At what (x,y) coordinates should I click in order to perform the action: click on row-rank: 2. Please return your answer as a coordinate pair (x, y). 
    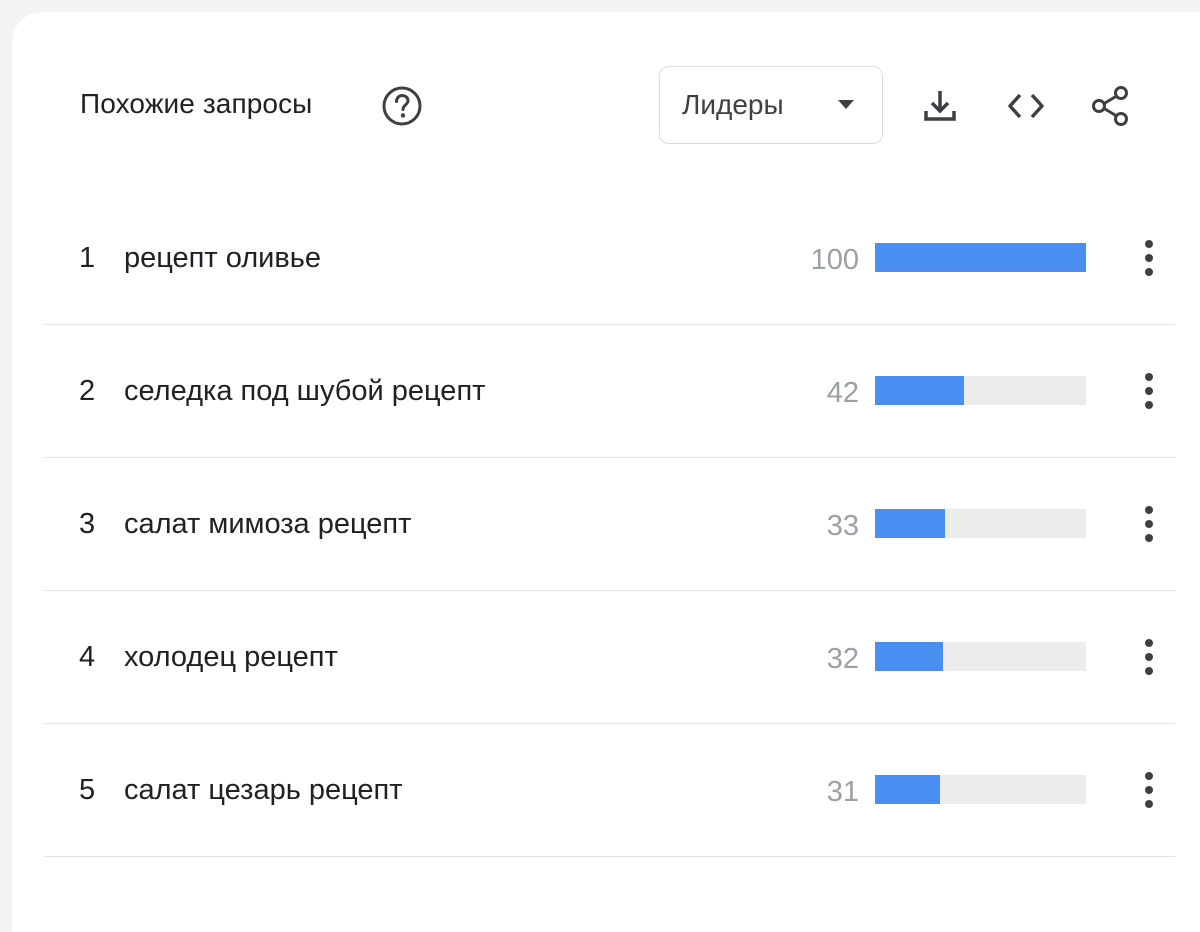
    Looking at the image, I should click on (87, 391).